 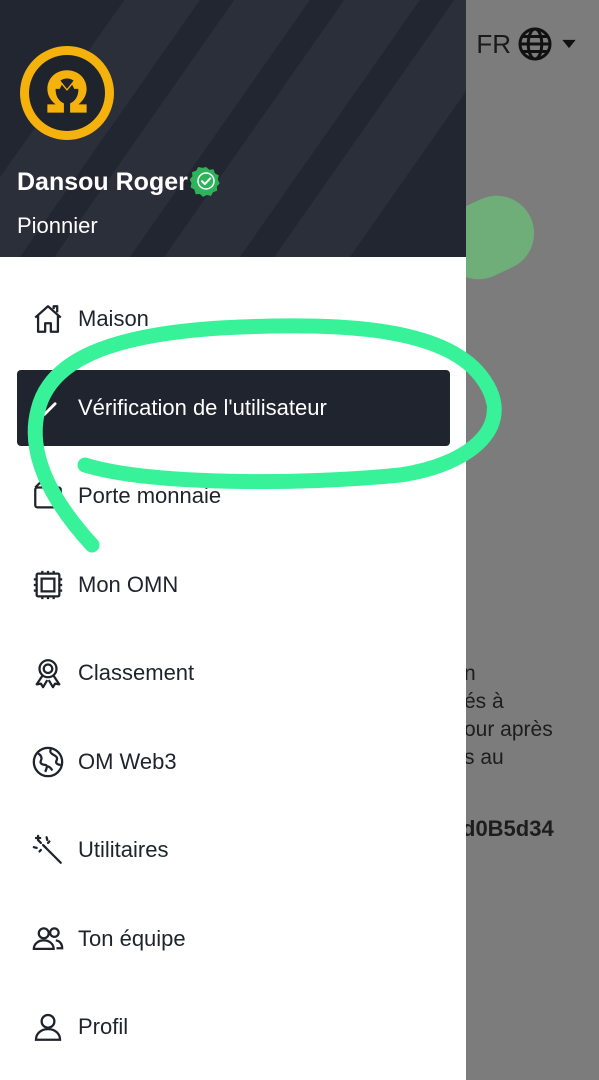 What do you see at coordinates (150, 496) in the screenshot?
I see `menu-item-label: Porte monnaie` at bounding box center [150, 496].